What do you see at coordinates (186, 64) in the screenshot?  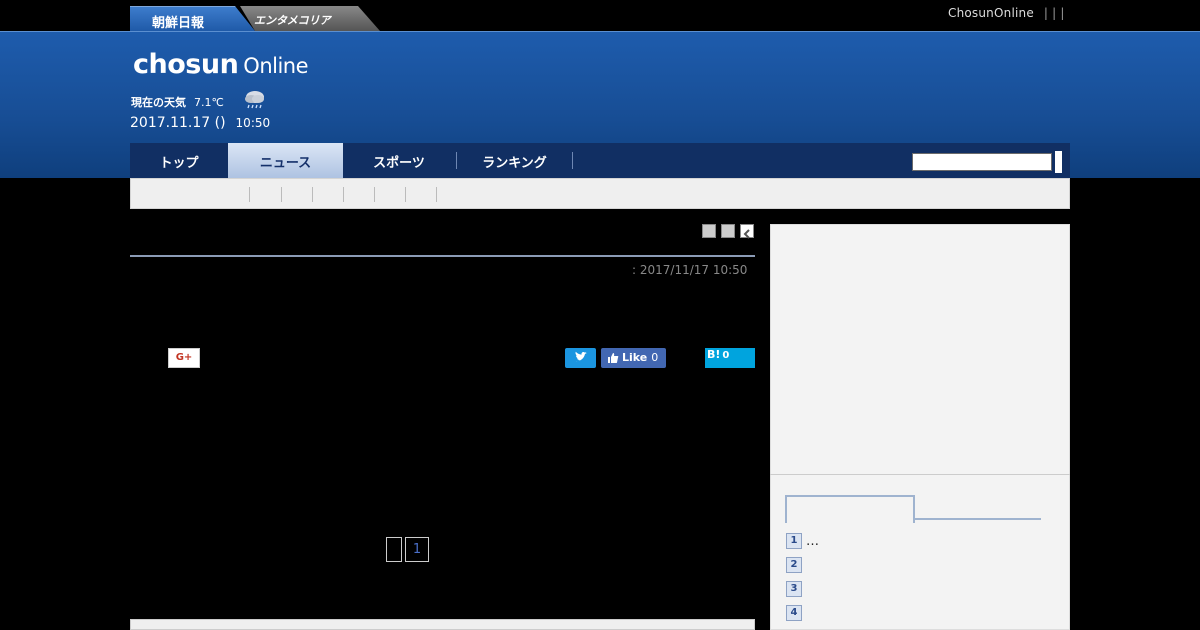 I see `logo-main: chosun` at bounding box center [186, 64].